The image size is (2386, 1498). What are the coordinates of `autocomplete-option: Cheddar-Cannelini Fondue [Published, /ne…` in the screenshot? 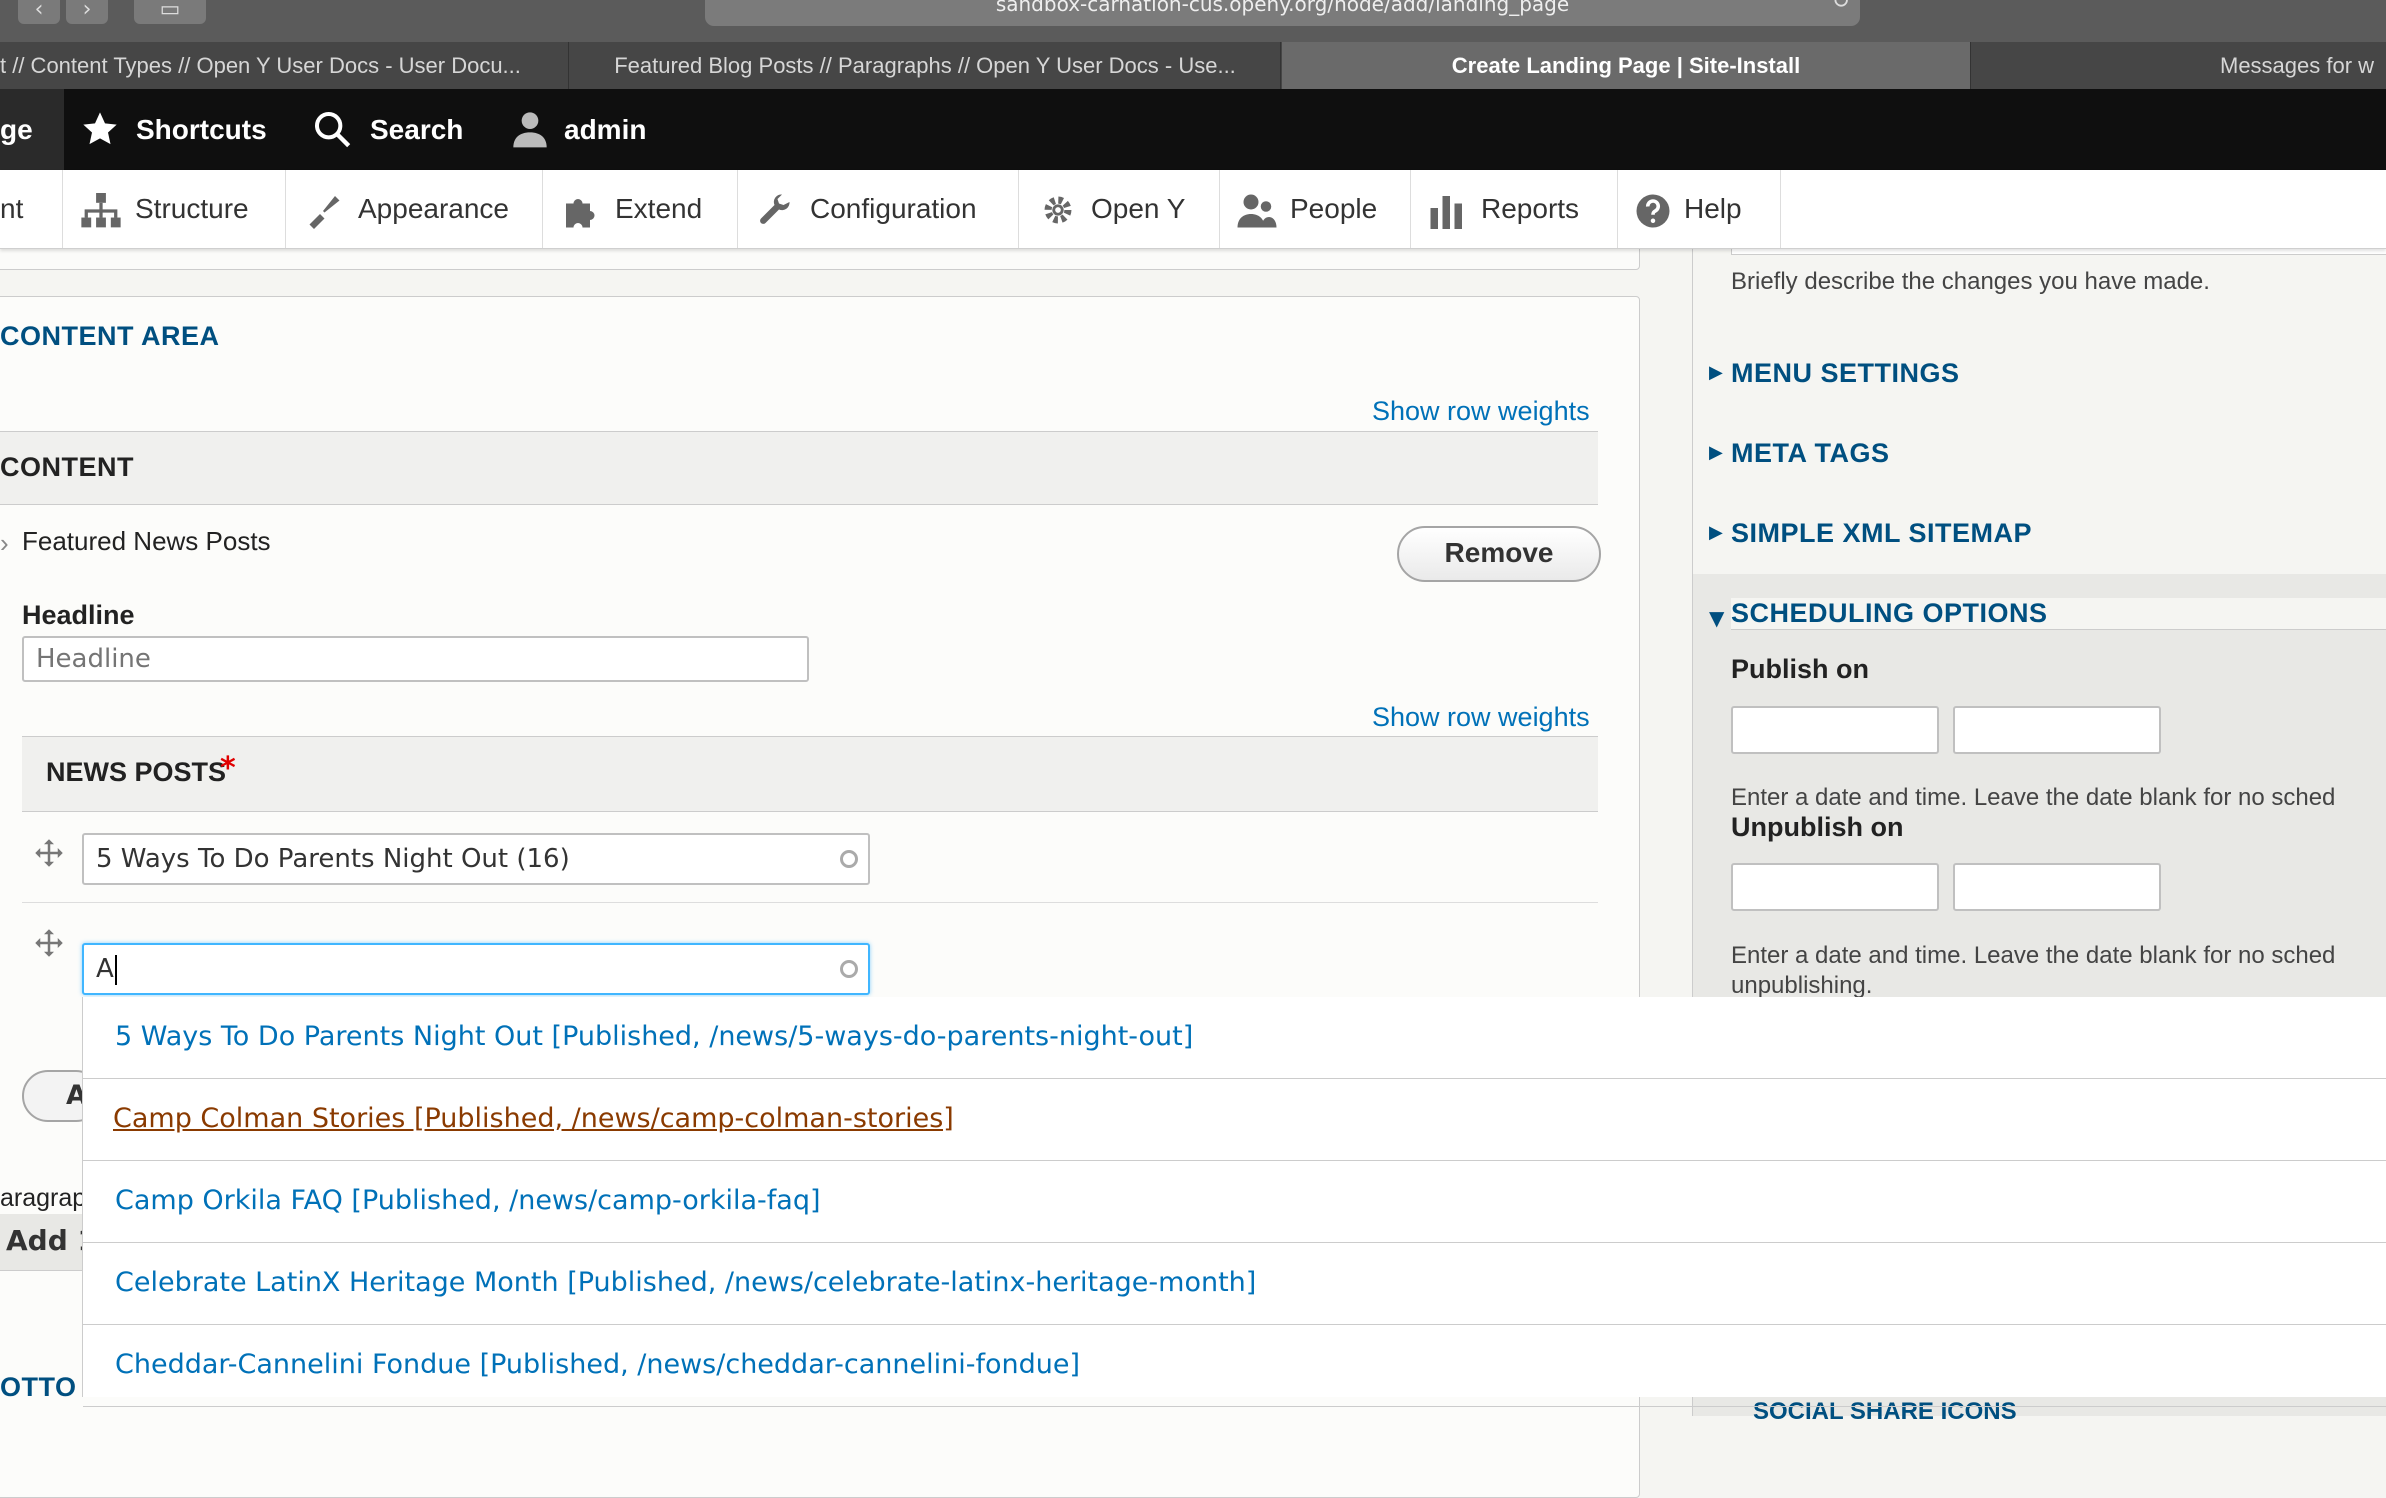 It's located at (1234, 1366).